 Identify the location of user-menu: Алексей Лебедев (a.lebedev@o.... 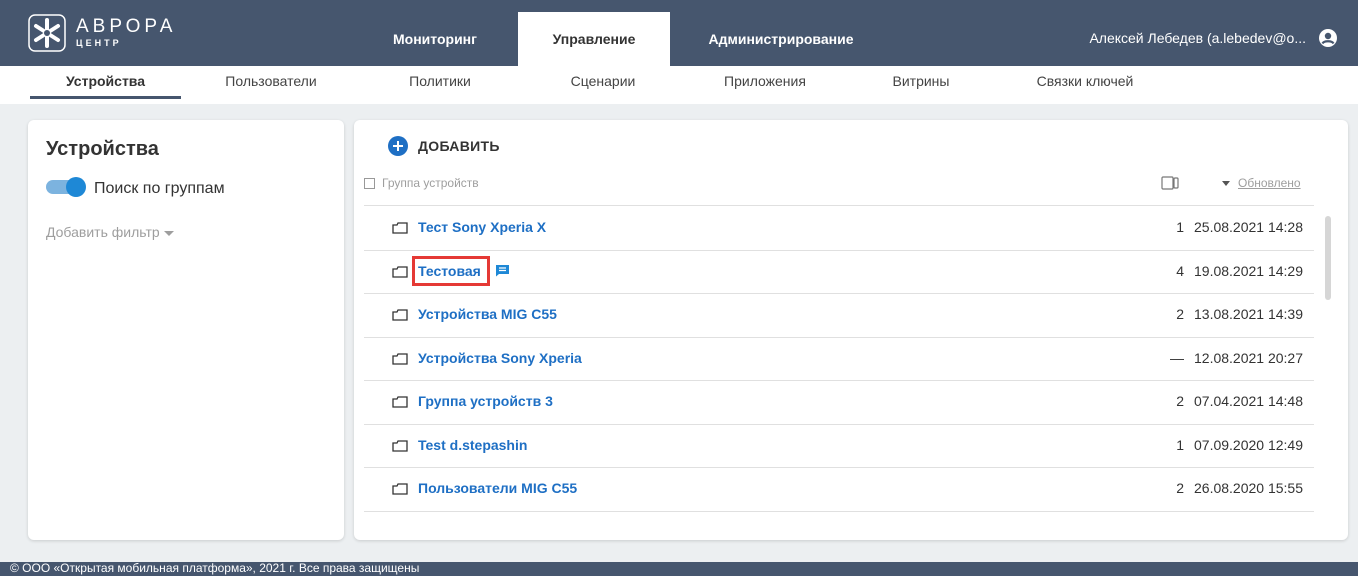
(1213, 38).